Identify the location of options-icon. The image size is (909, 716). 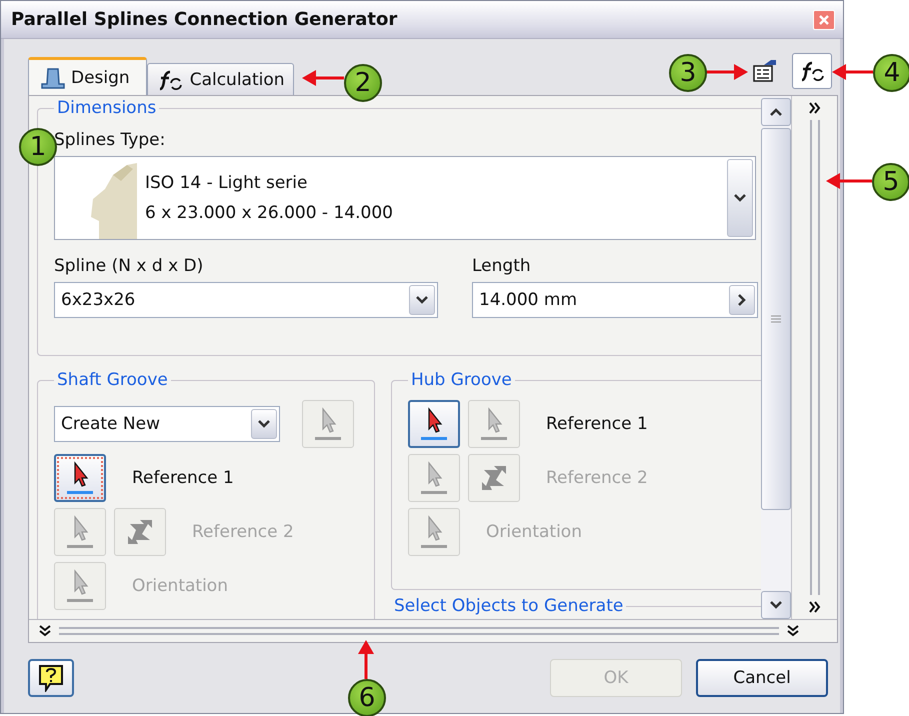
(765, 71).